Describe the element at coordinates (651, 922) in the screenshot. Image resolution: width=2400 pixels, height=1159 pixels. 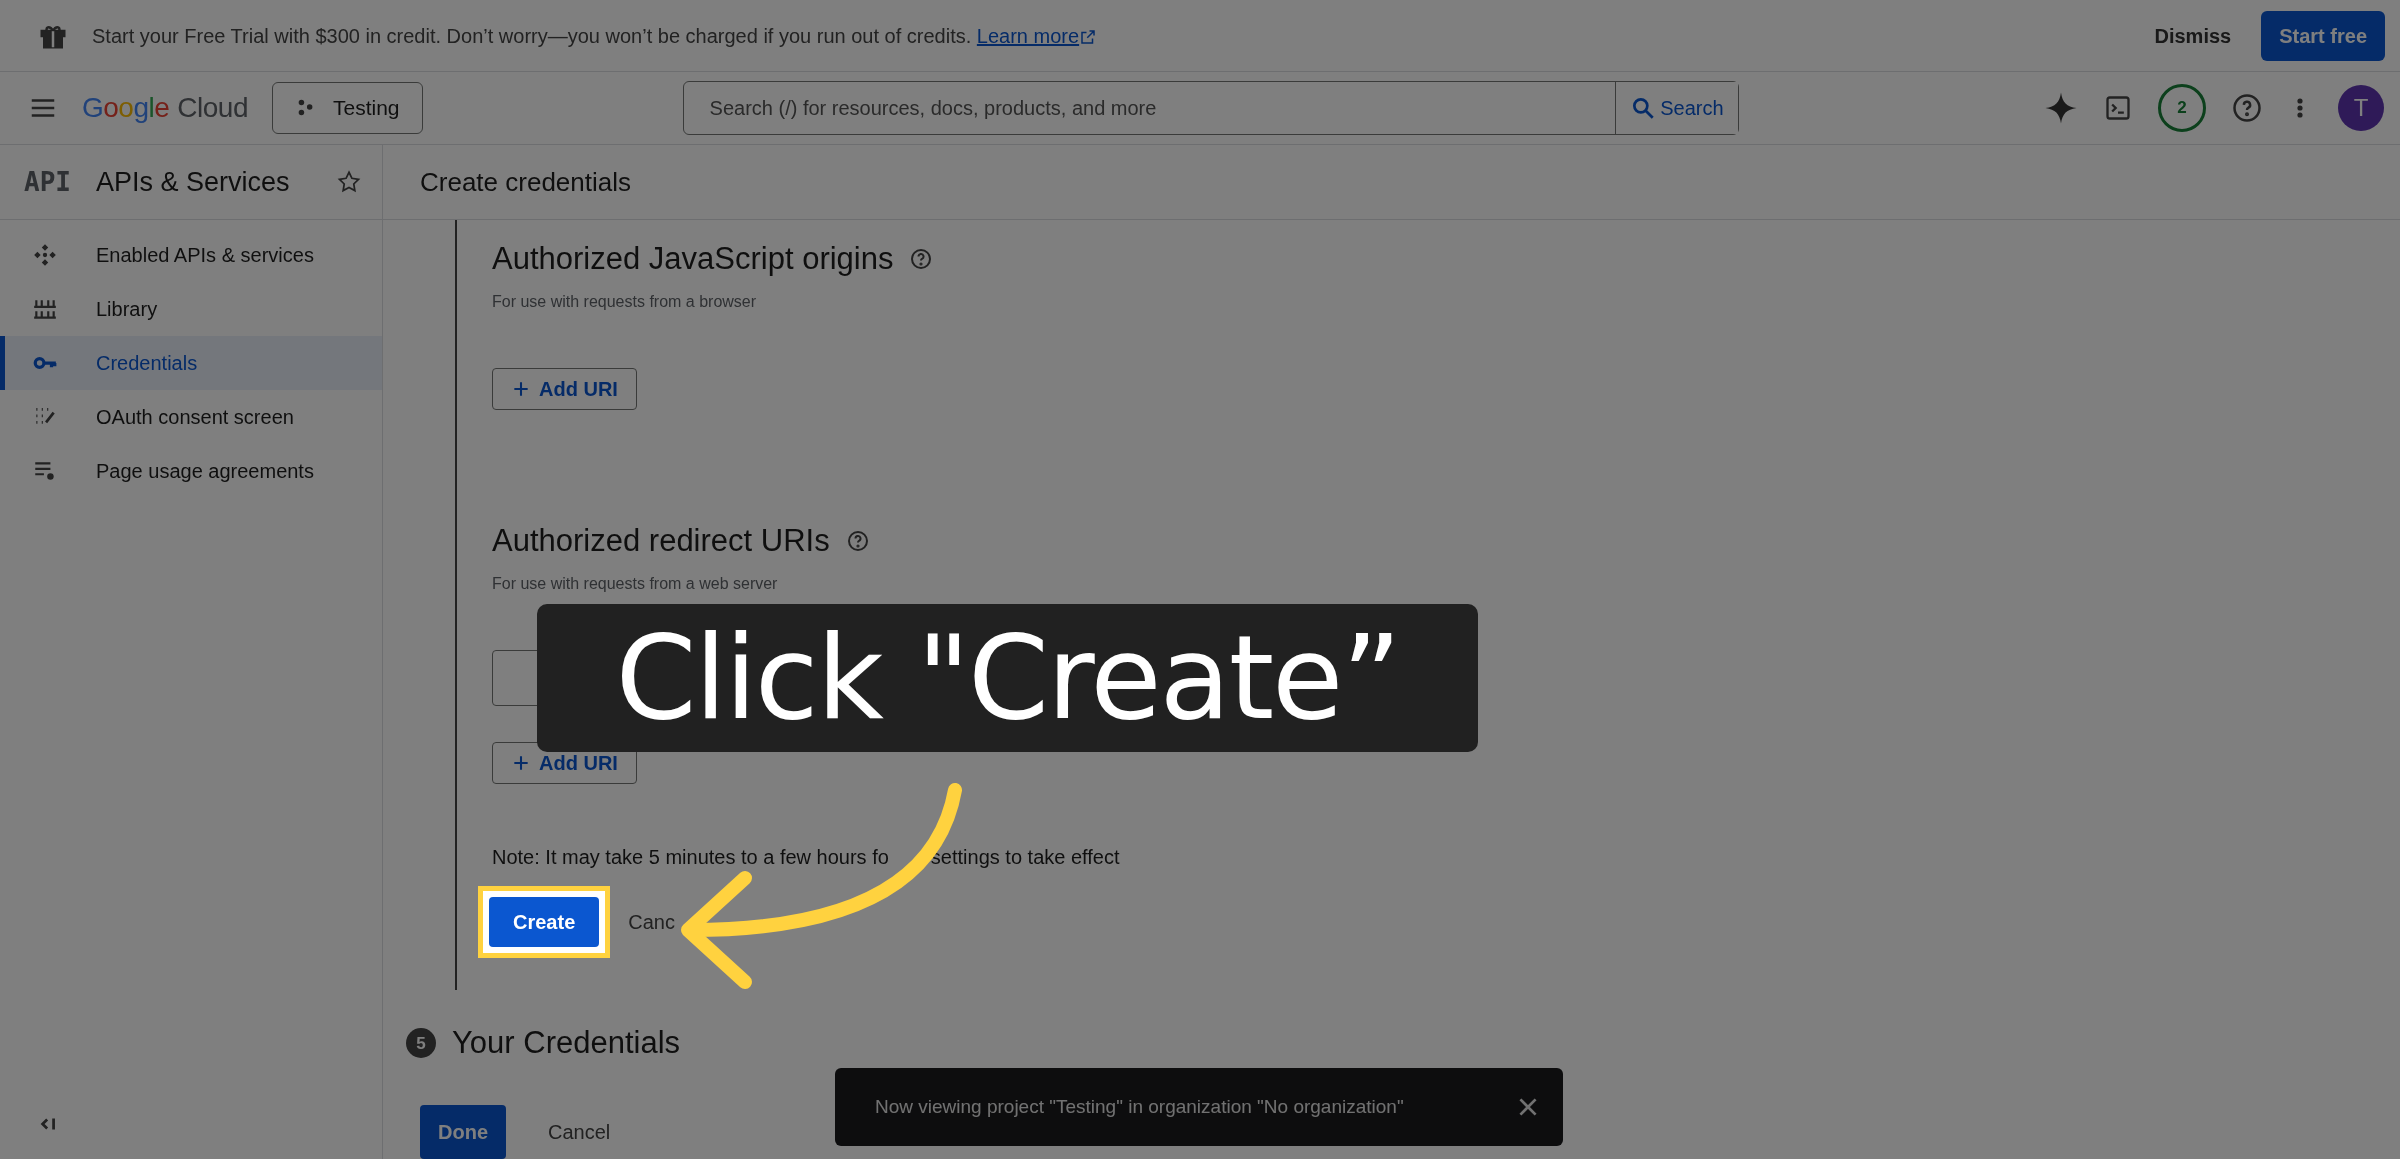
I see `cancel-button: Canc` at that location.